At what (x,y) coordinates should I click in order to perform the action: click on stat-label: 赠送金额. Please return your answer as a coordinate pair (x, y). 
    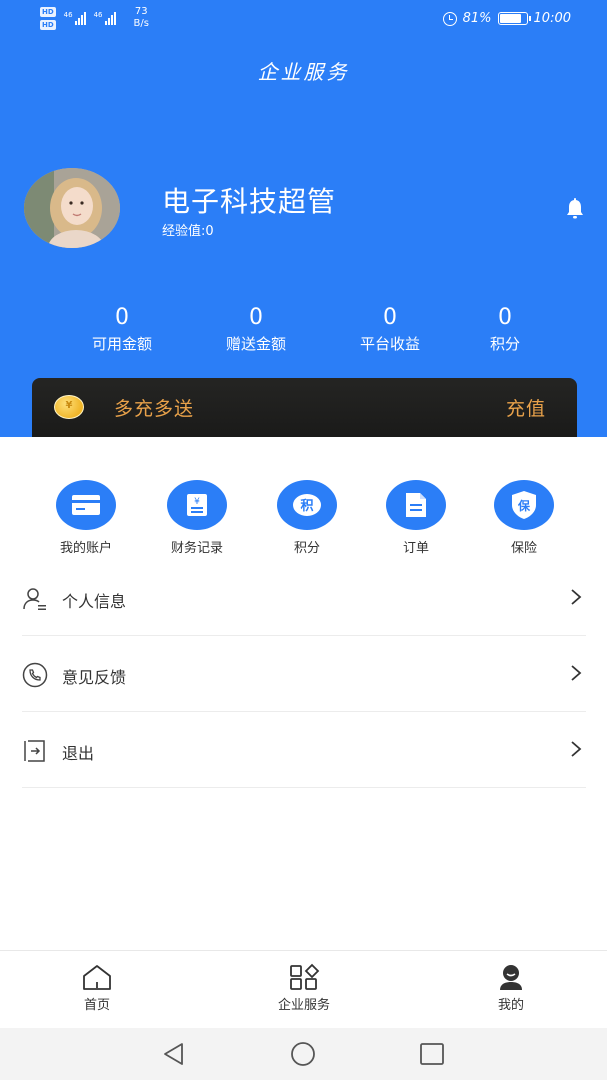
    Looking at the image, I should click on (255, 344).